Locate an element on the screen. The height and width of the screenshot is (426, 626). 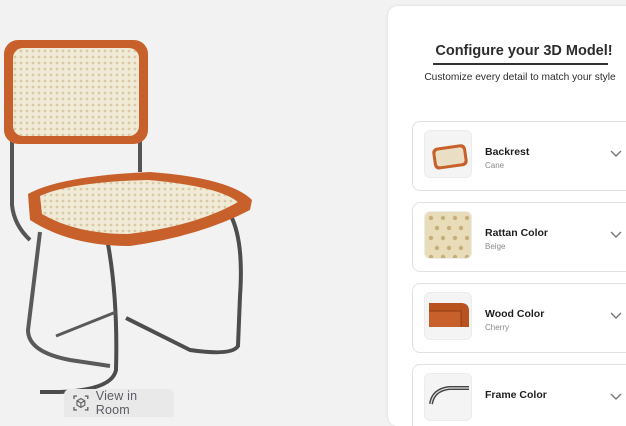
option-name: Frame Color is located at coordinates (516, 395).